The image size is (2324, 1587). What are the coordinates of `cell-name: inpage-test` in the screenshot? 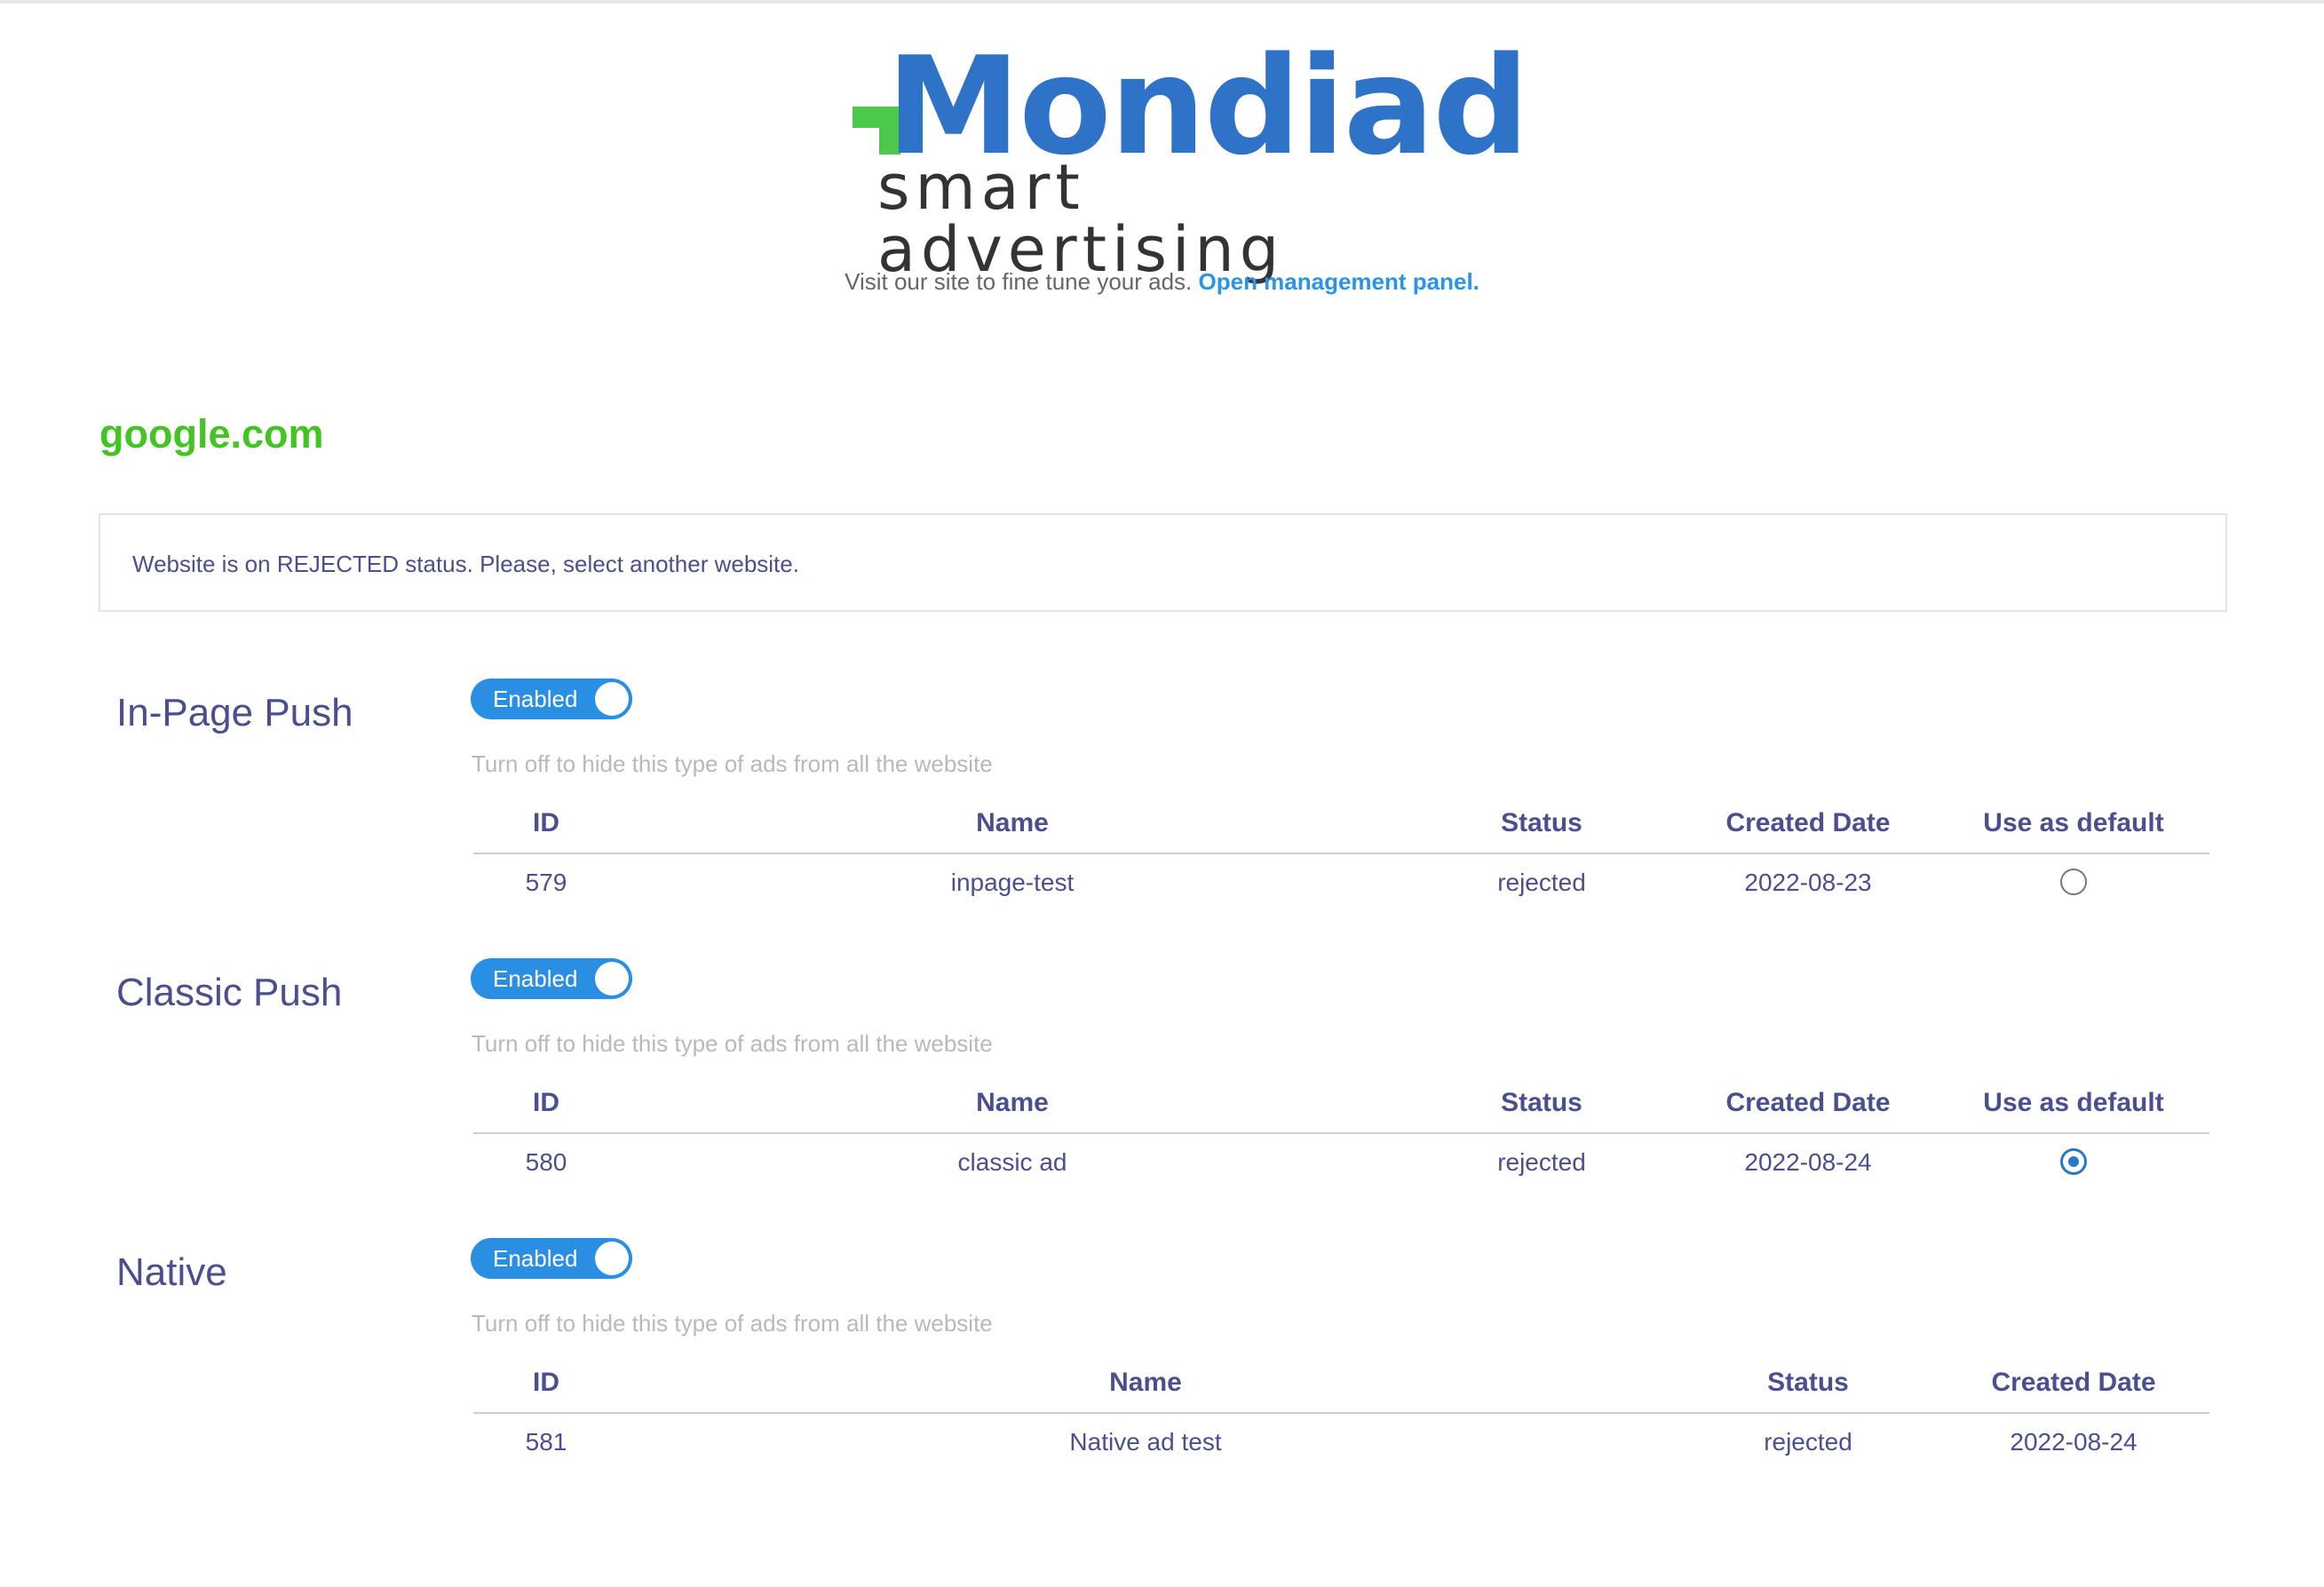 It's located at (1013, 882).